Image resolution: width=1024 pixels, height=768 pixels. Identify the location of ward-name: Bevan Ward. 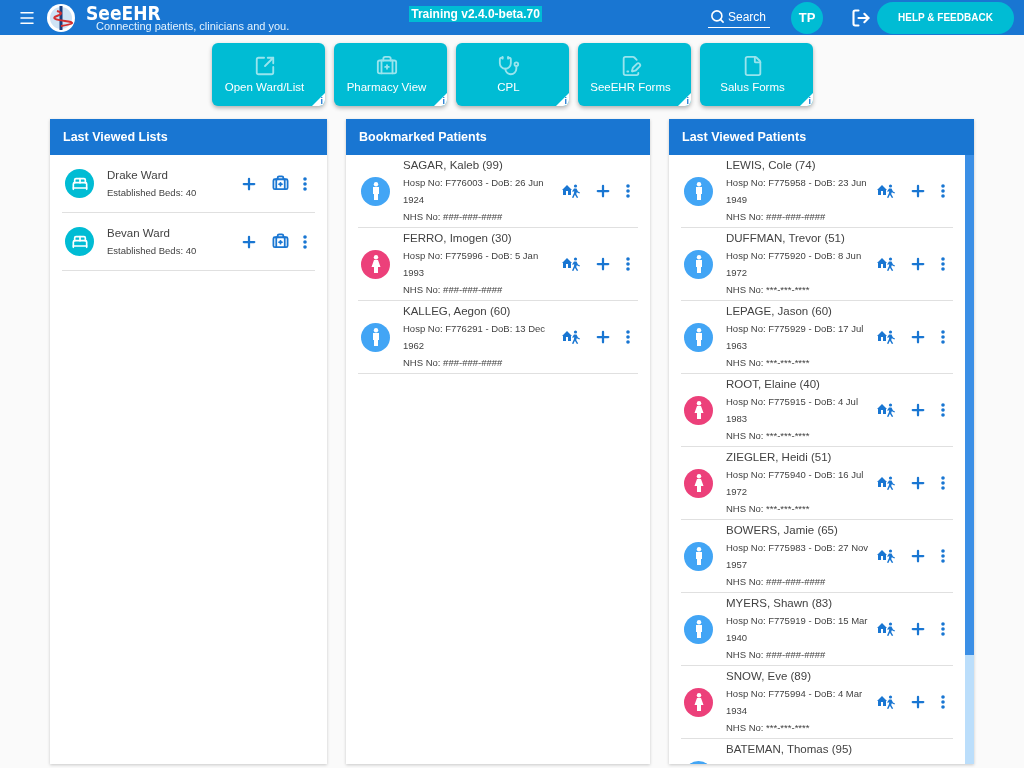
(139, 233).